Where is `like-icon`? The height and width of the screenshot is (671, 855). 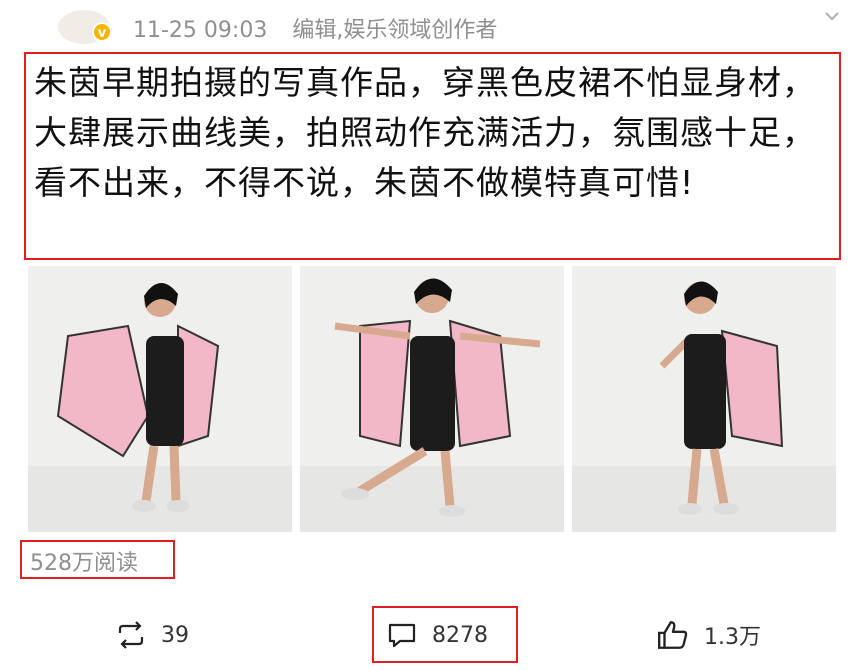
like-icon is located at coordinates (673, 635).